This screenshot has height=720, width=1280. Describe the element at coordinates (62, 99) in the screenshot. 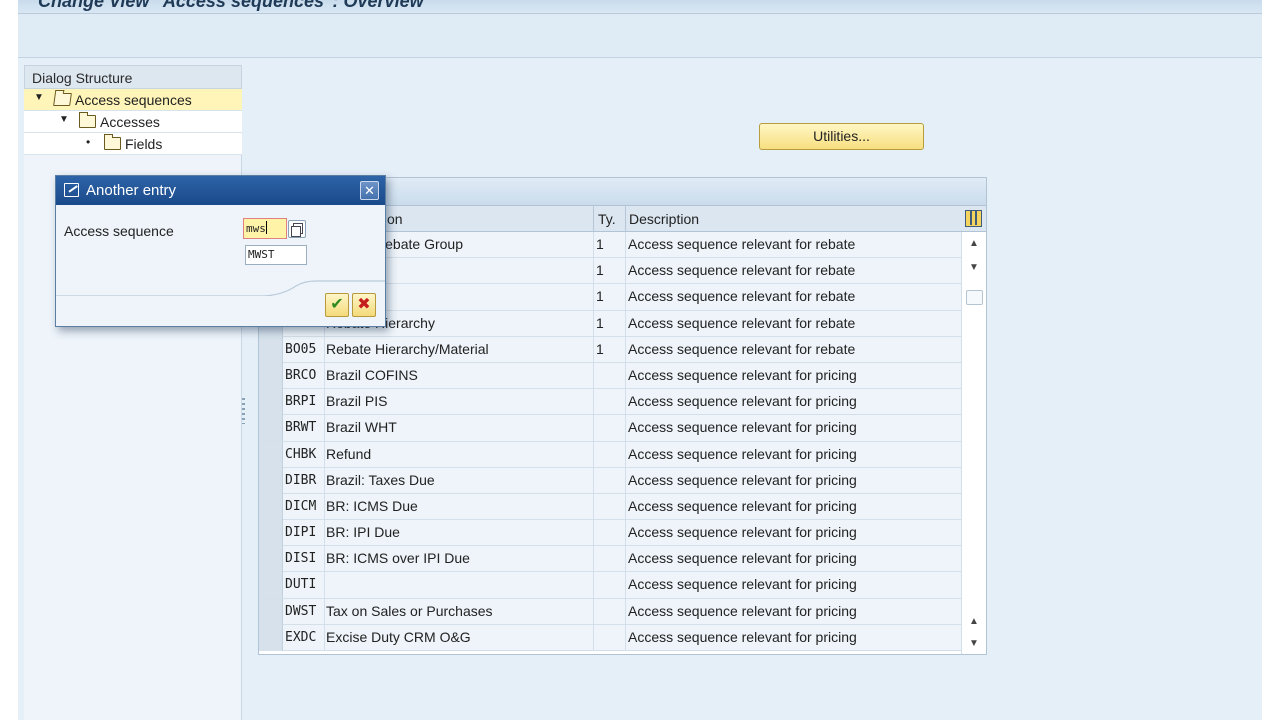

I see `open-folder-icon` at that location.